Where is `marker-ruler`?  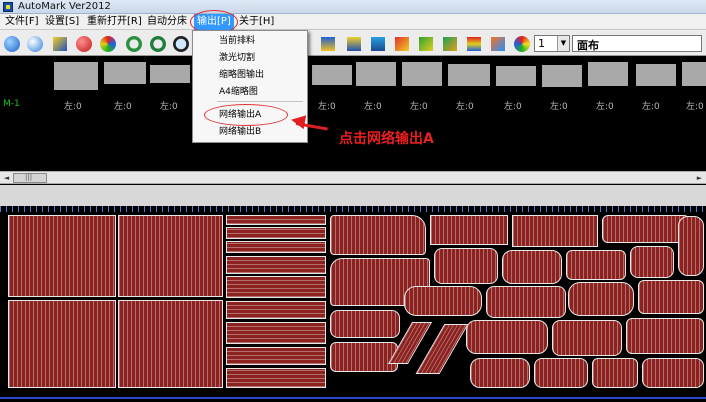
marker-ruler is located at coordinates (353, 209).